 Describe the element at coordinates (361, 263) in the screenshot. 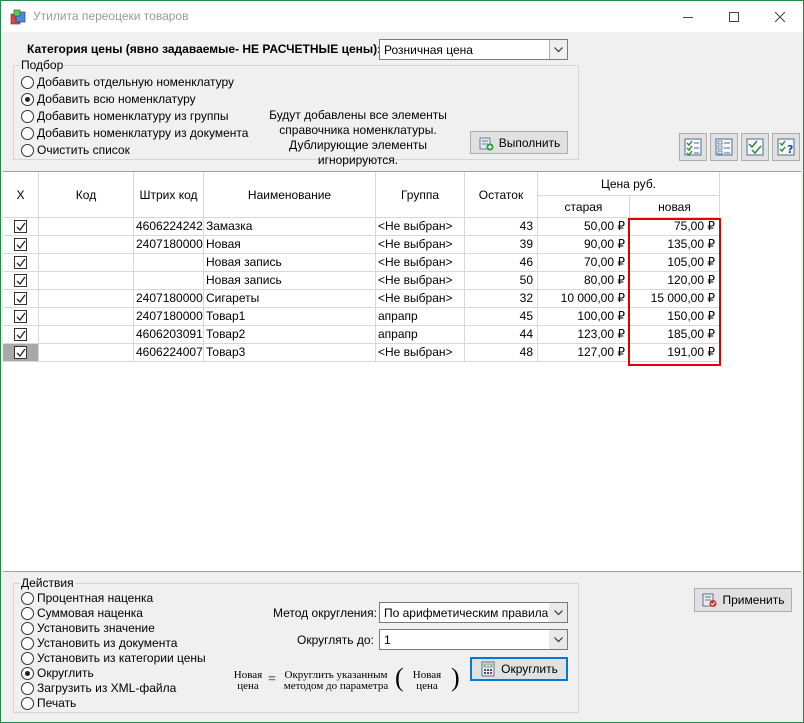

I see `table-row: Новая запись <Не выбран> 46 70,00 ₽105,00 ₽` at that location.